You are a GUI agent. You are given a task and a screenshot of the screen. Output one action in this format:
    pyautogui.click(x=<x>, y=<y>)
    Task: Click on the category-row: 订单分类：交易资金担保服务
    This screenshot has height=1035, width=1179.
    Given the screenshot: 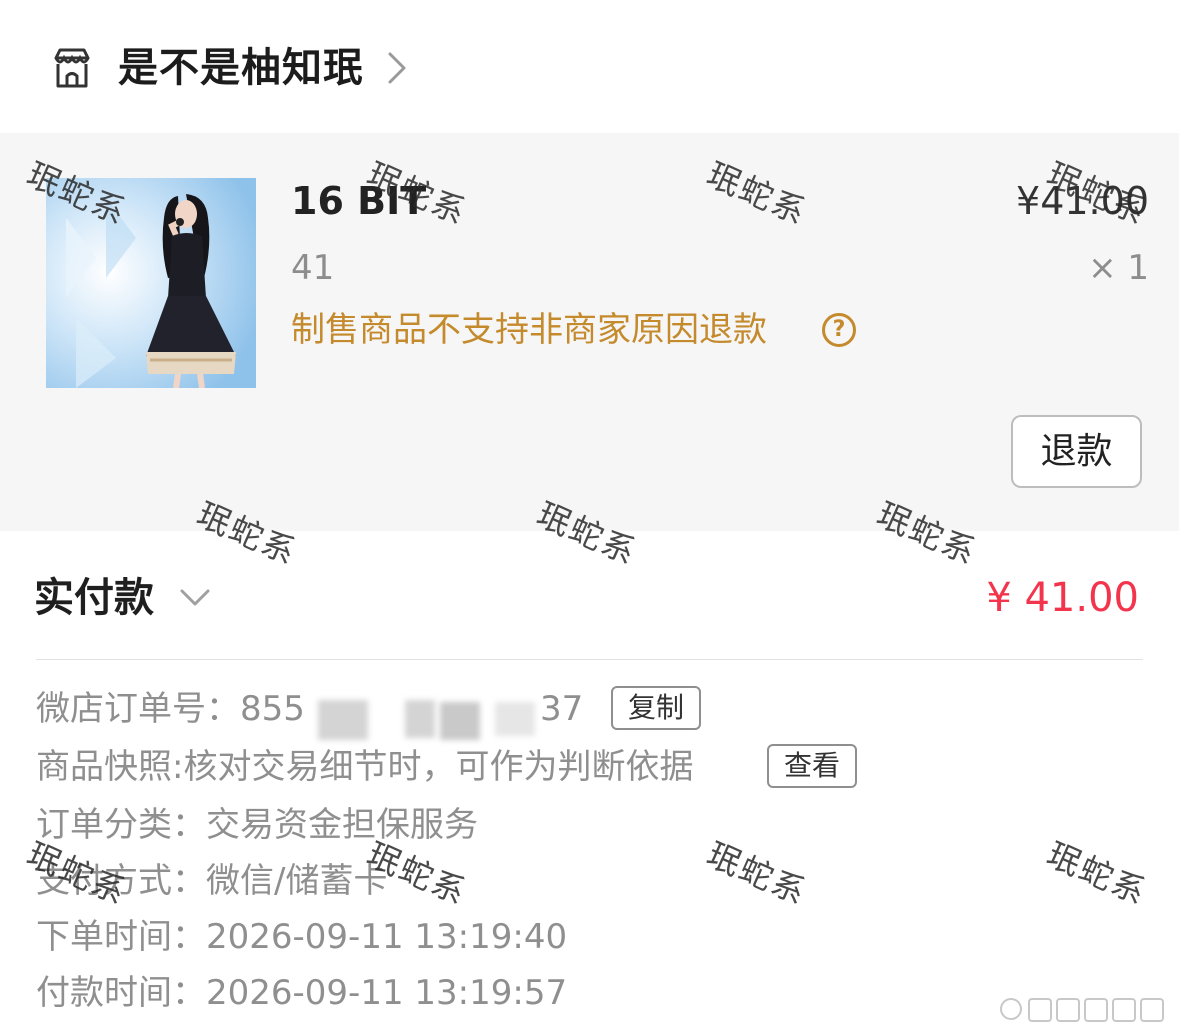 What is the action you would take?
    pyautogui.click(x=257, y=825)
    